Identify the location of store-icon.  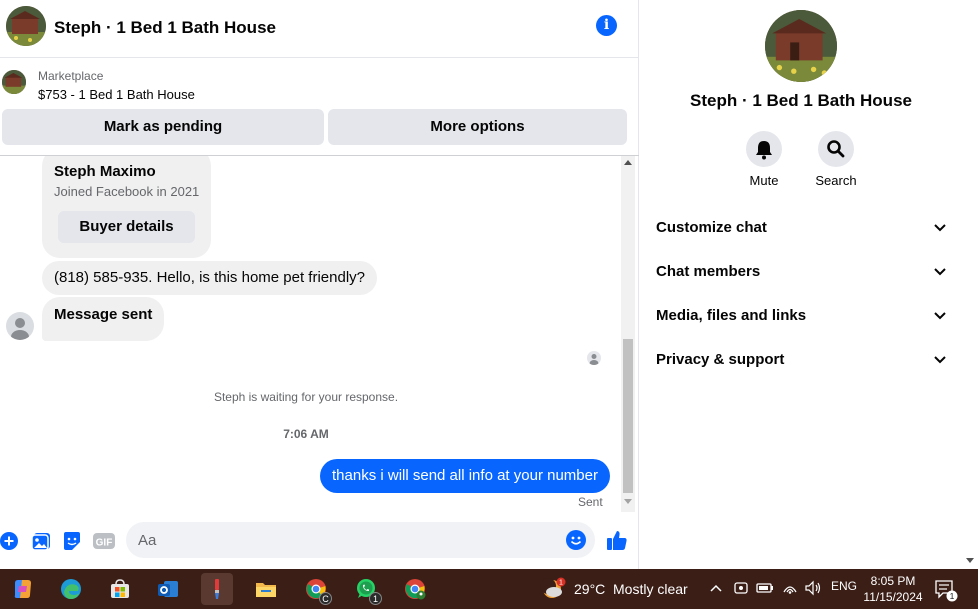
(120, 589).